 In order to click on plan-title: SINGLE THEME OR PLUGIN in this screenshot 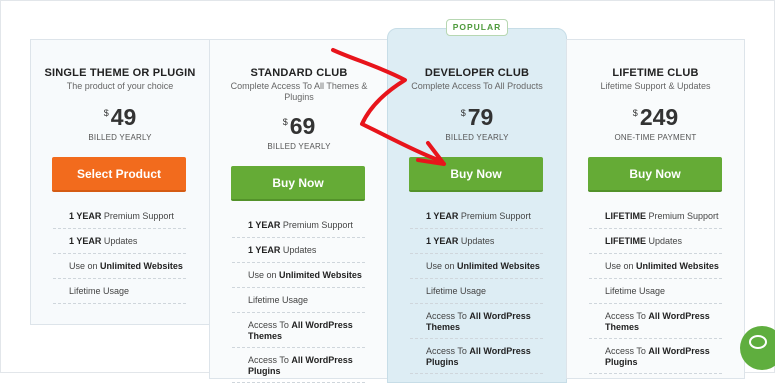, I will do `click(120, 73)`.